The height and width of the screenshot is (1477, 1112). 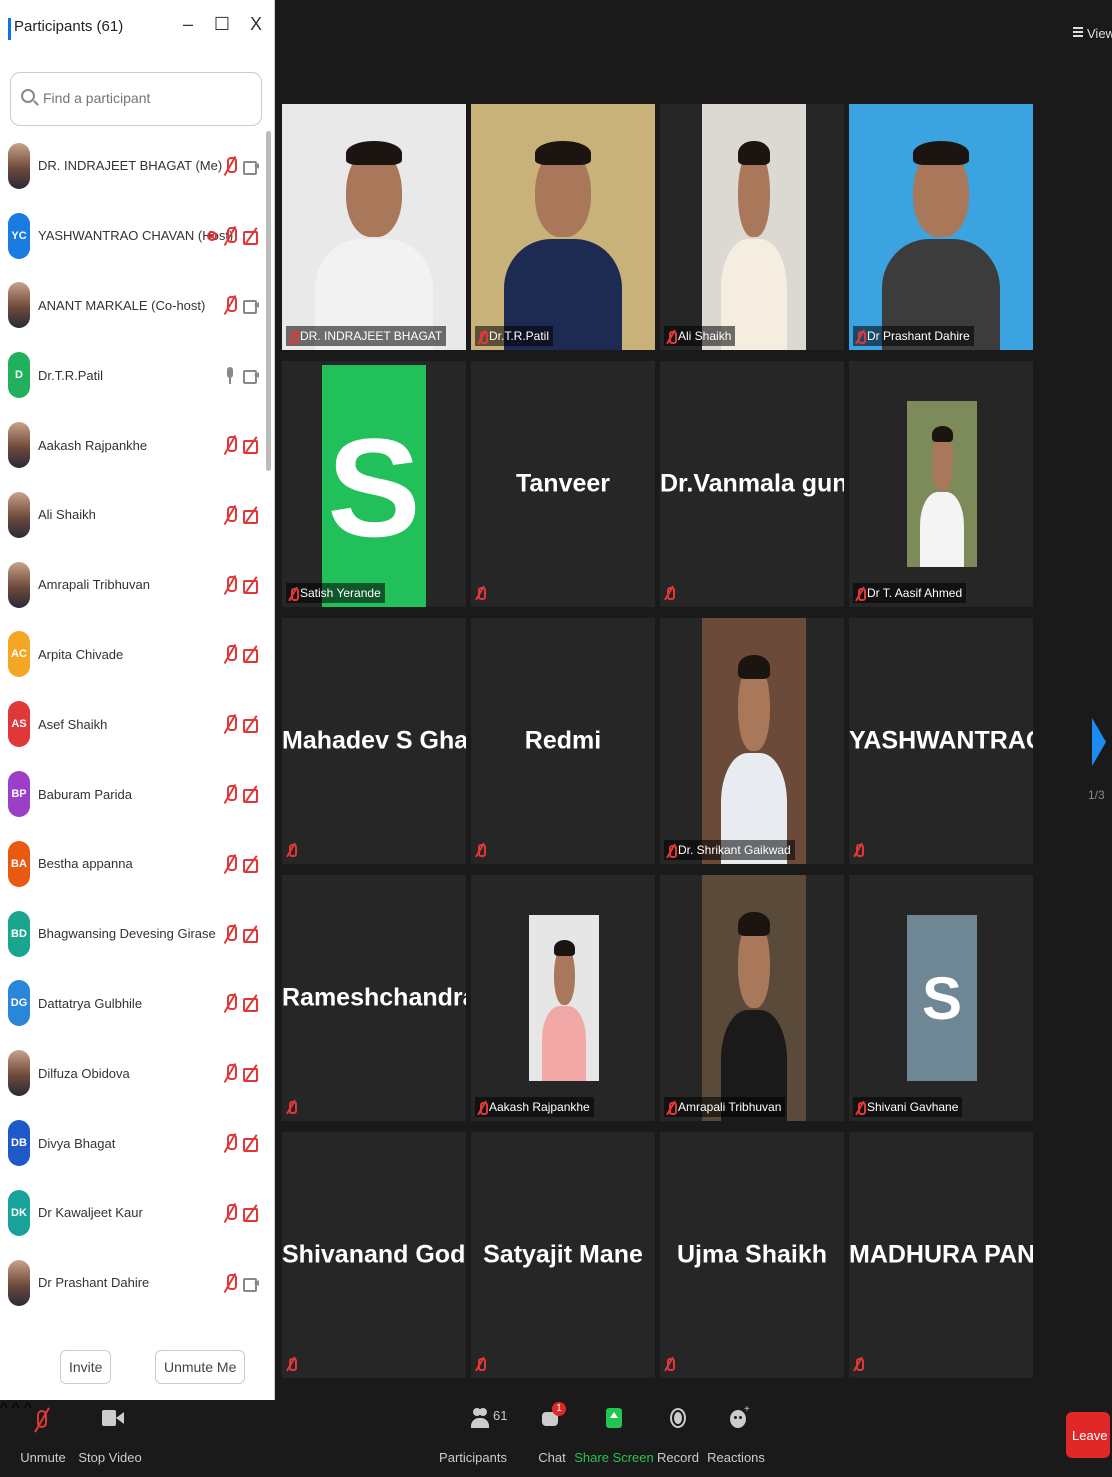 I want to click on participant-row: DG Dattatrya Gulbhile, so click(x=132, y=1004).